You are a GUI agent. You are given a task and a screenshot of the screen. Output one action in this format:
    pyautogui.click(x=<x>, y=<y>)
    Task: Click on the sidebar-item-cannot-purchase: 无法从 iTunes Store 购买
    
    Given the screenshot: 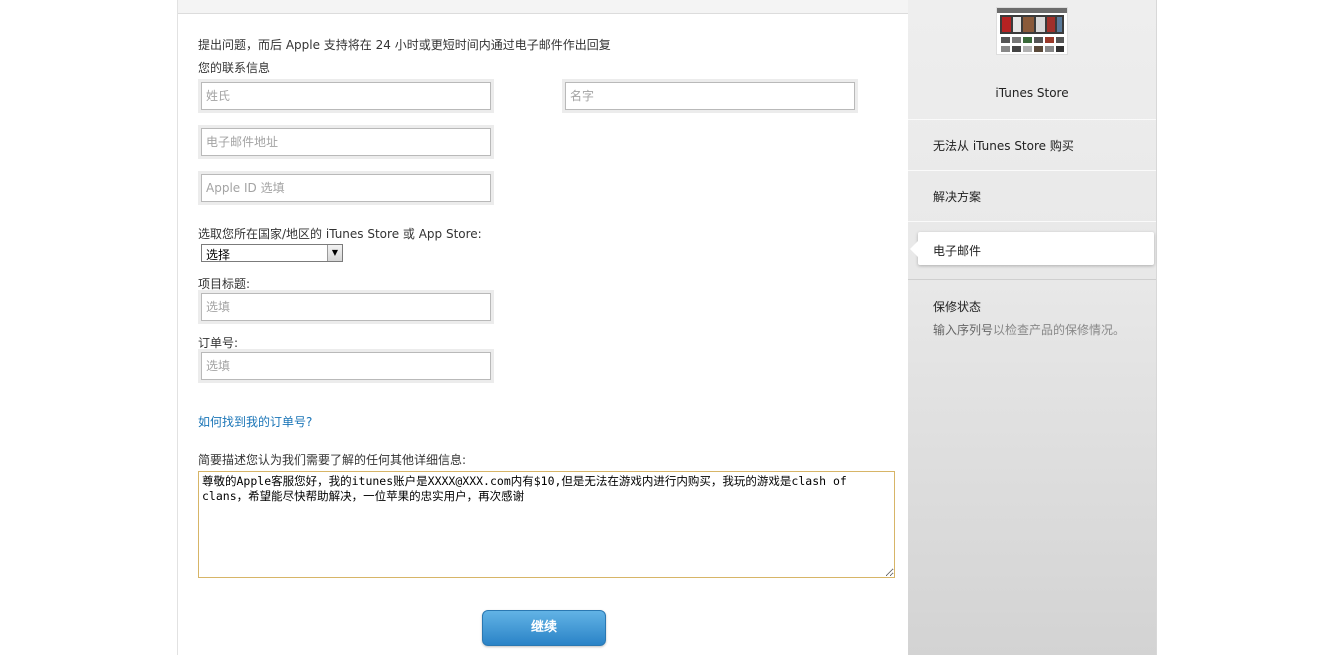 What is the action you would take?
    pyautogui.click(x=1032, y=145)
    